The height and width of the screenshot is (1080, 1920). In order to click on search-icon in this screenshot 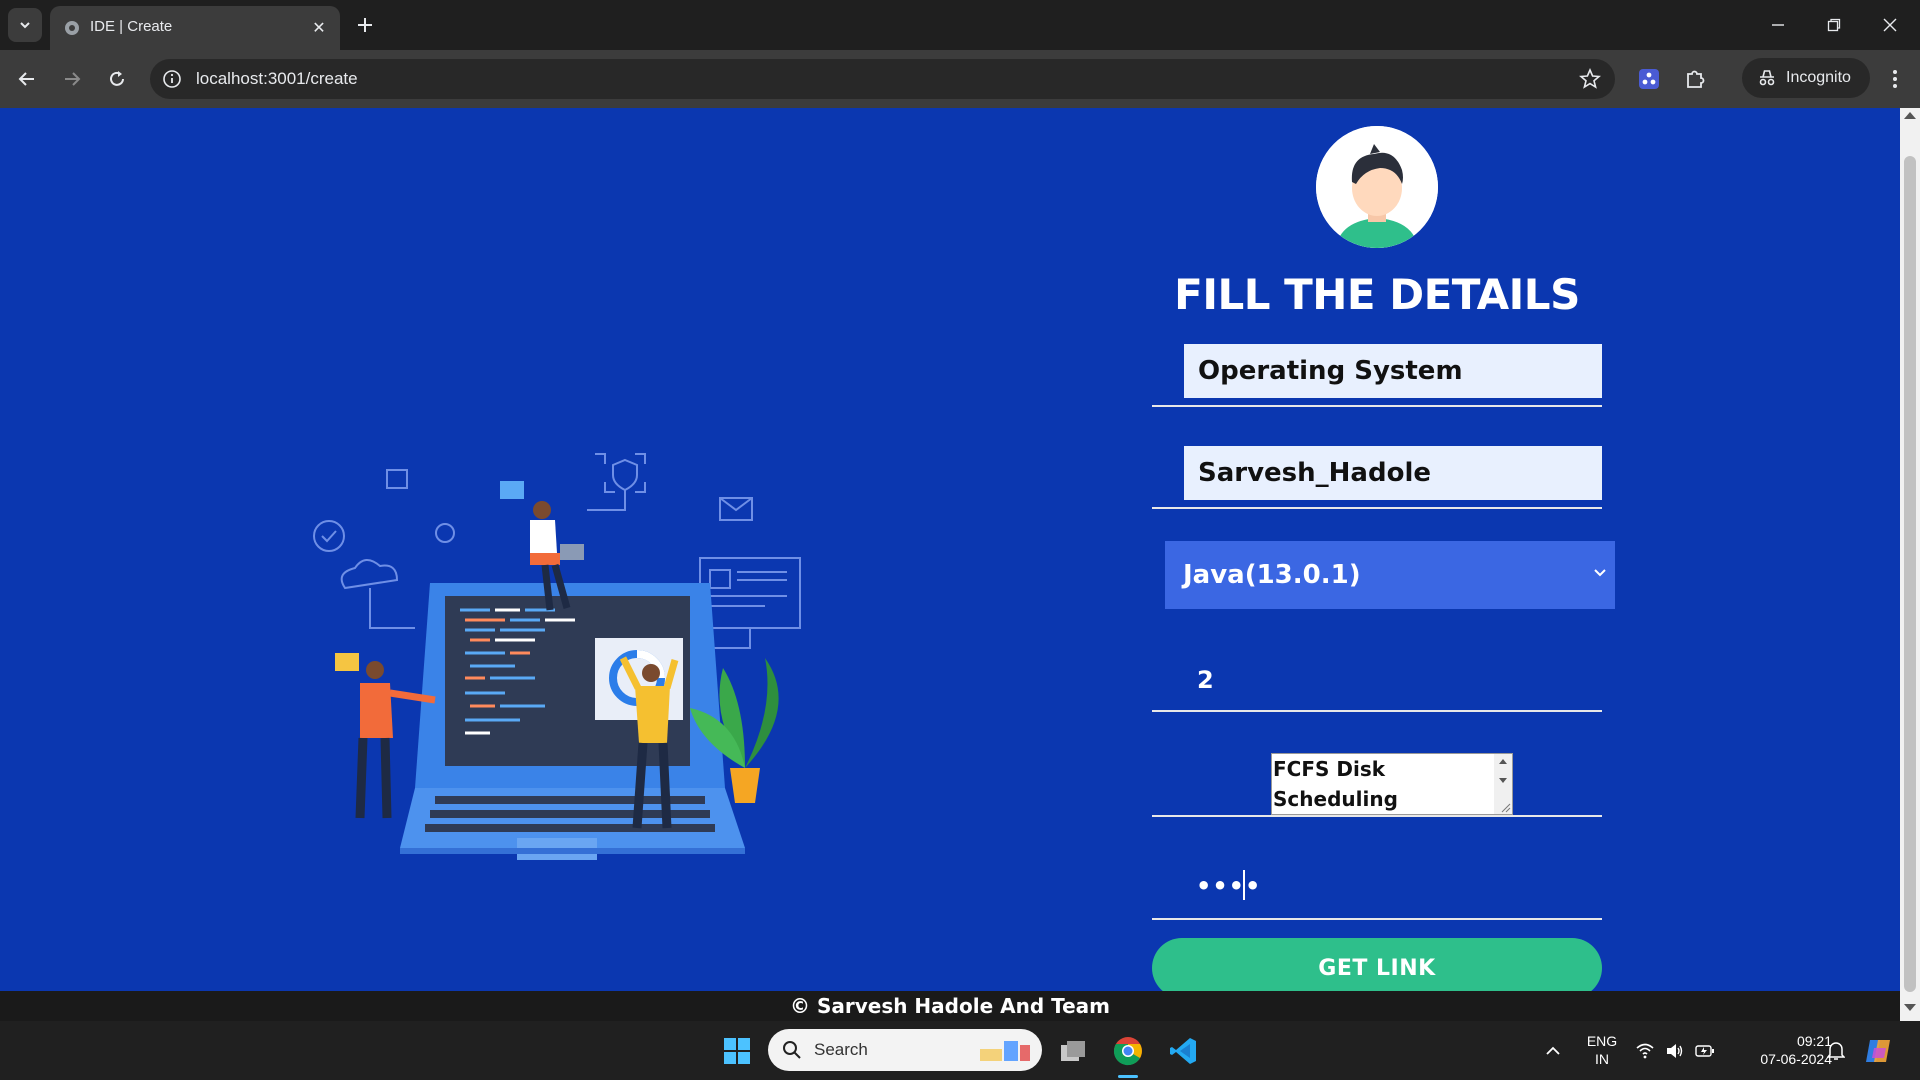, I will do `click(792, 1050)`.